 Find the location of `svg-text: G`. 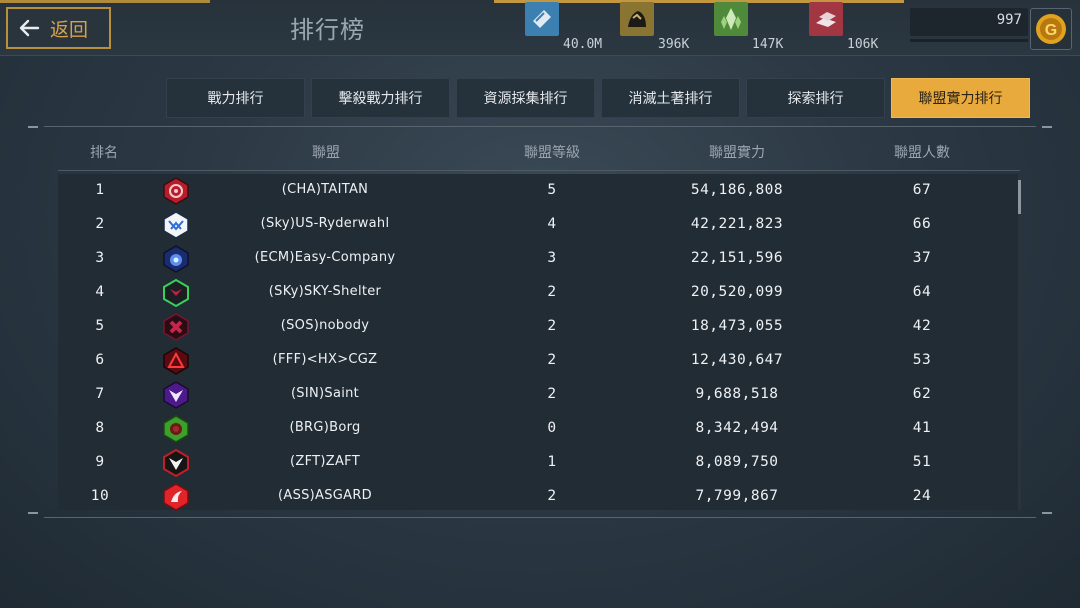

svg-text: G is located at coordinates (1051, 30).